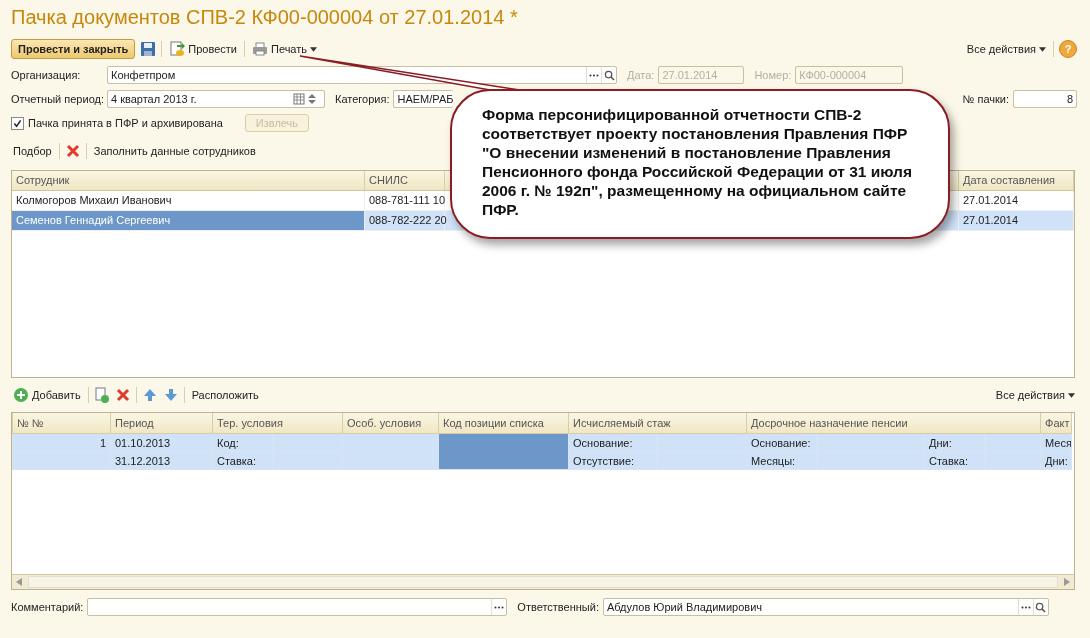  I want to click on field-label: Номер:, so click(773, 75).